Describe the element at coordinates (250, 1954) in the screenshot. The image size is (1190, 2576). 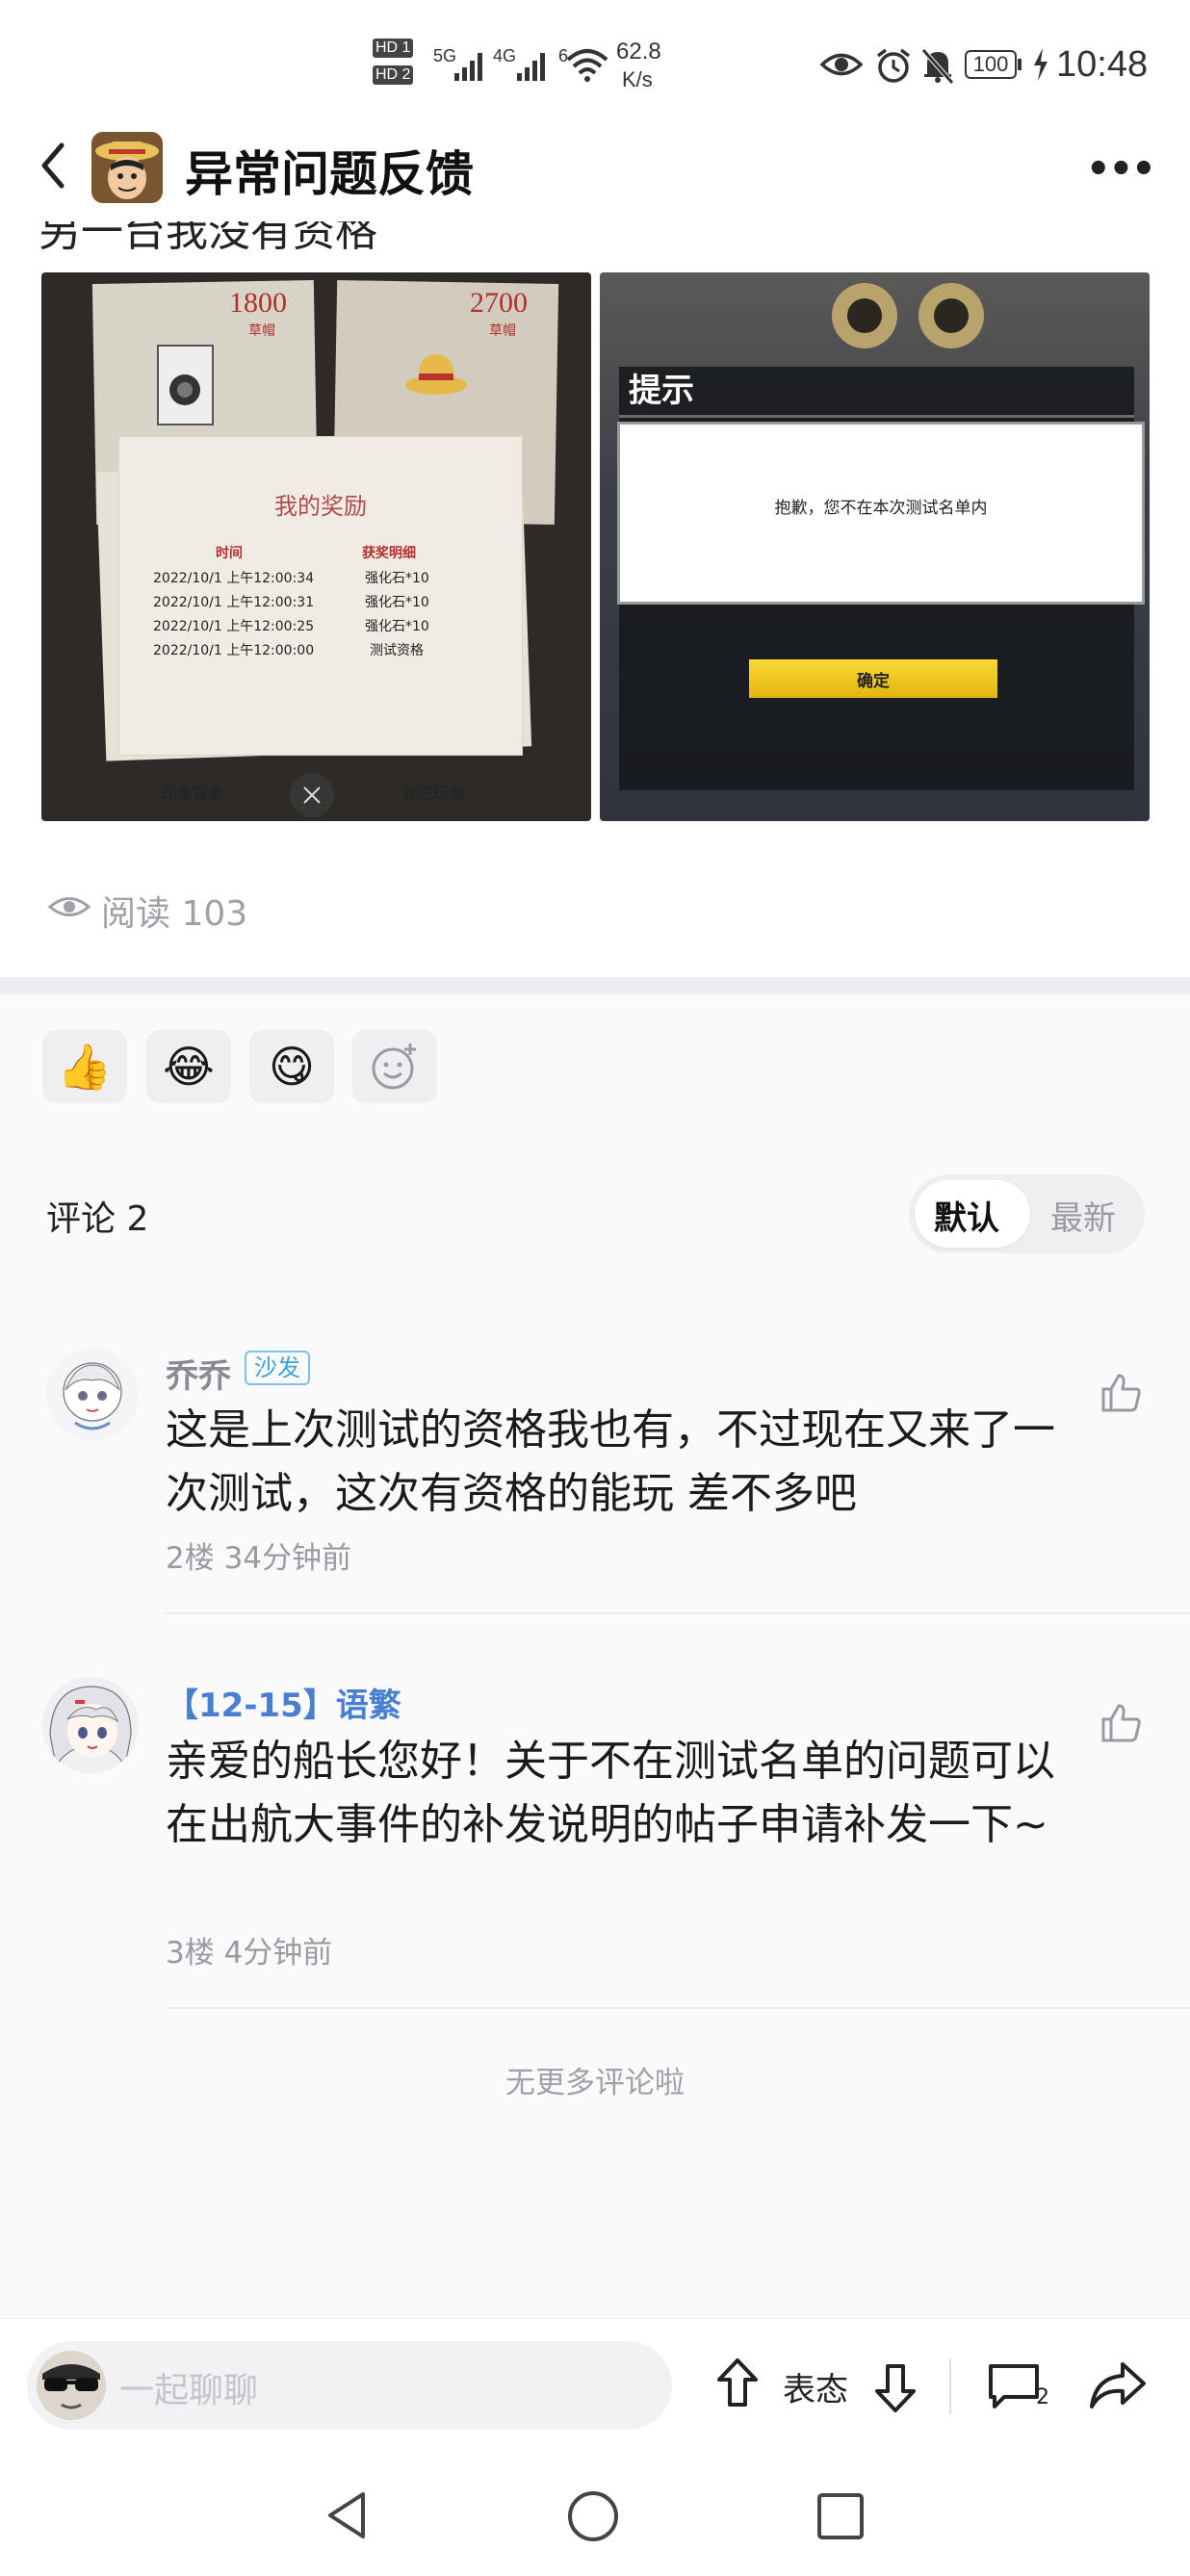
I see `comment-meta: 3楼 4分钟前` at that location.